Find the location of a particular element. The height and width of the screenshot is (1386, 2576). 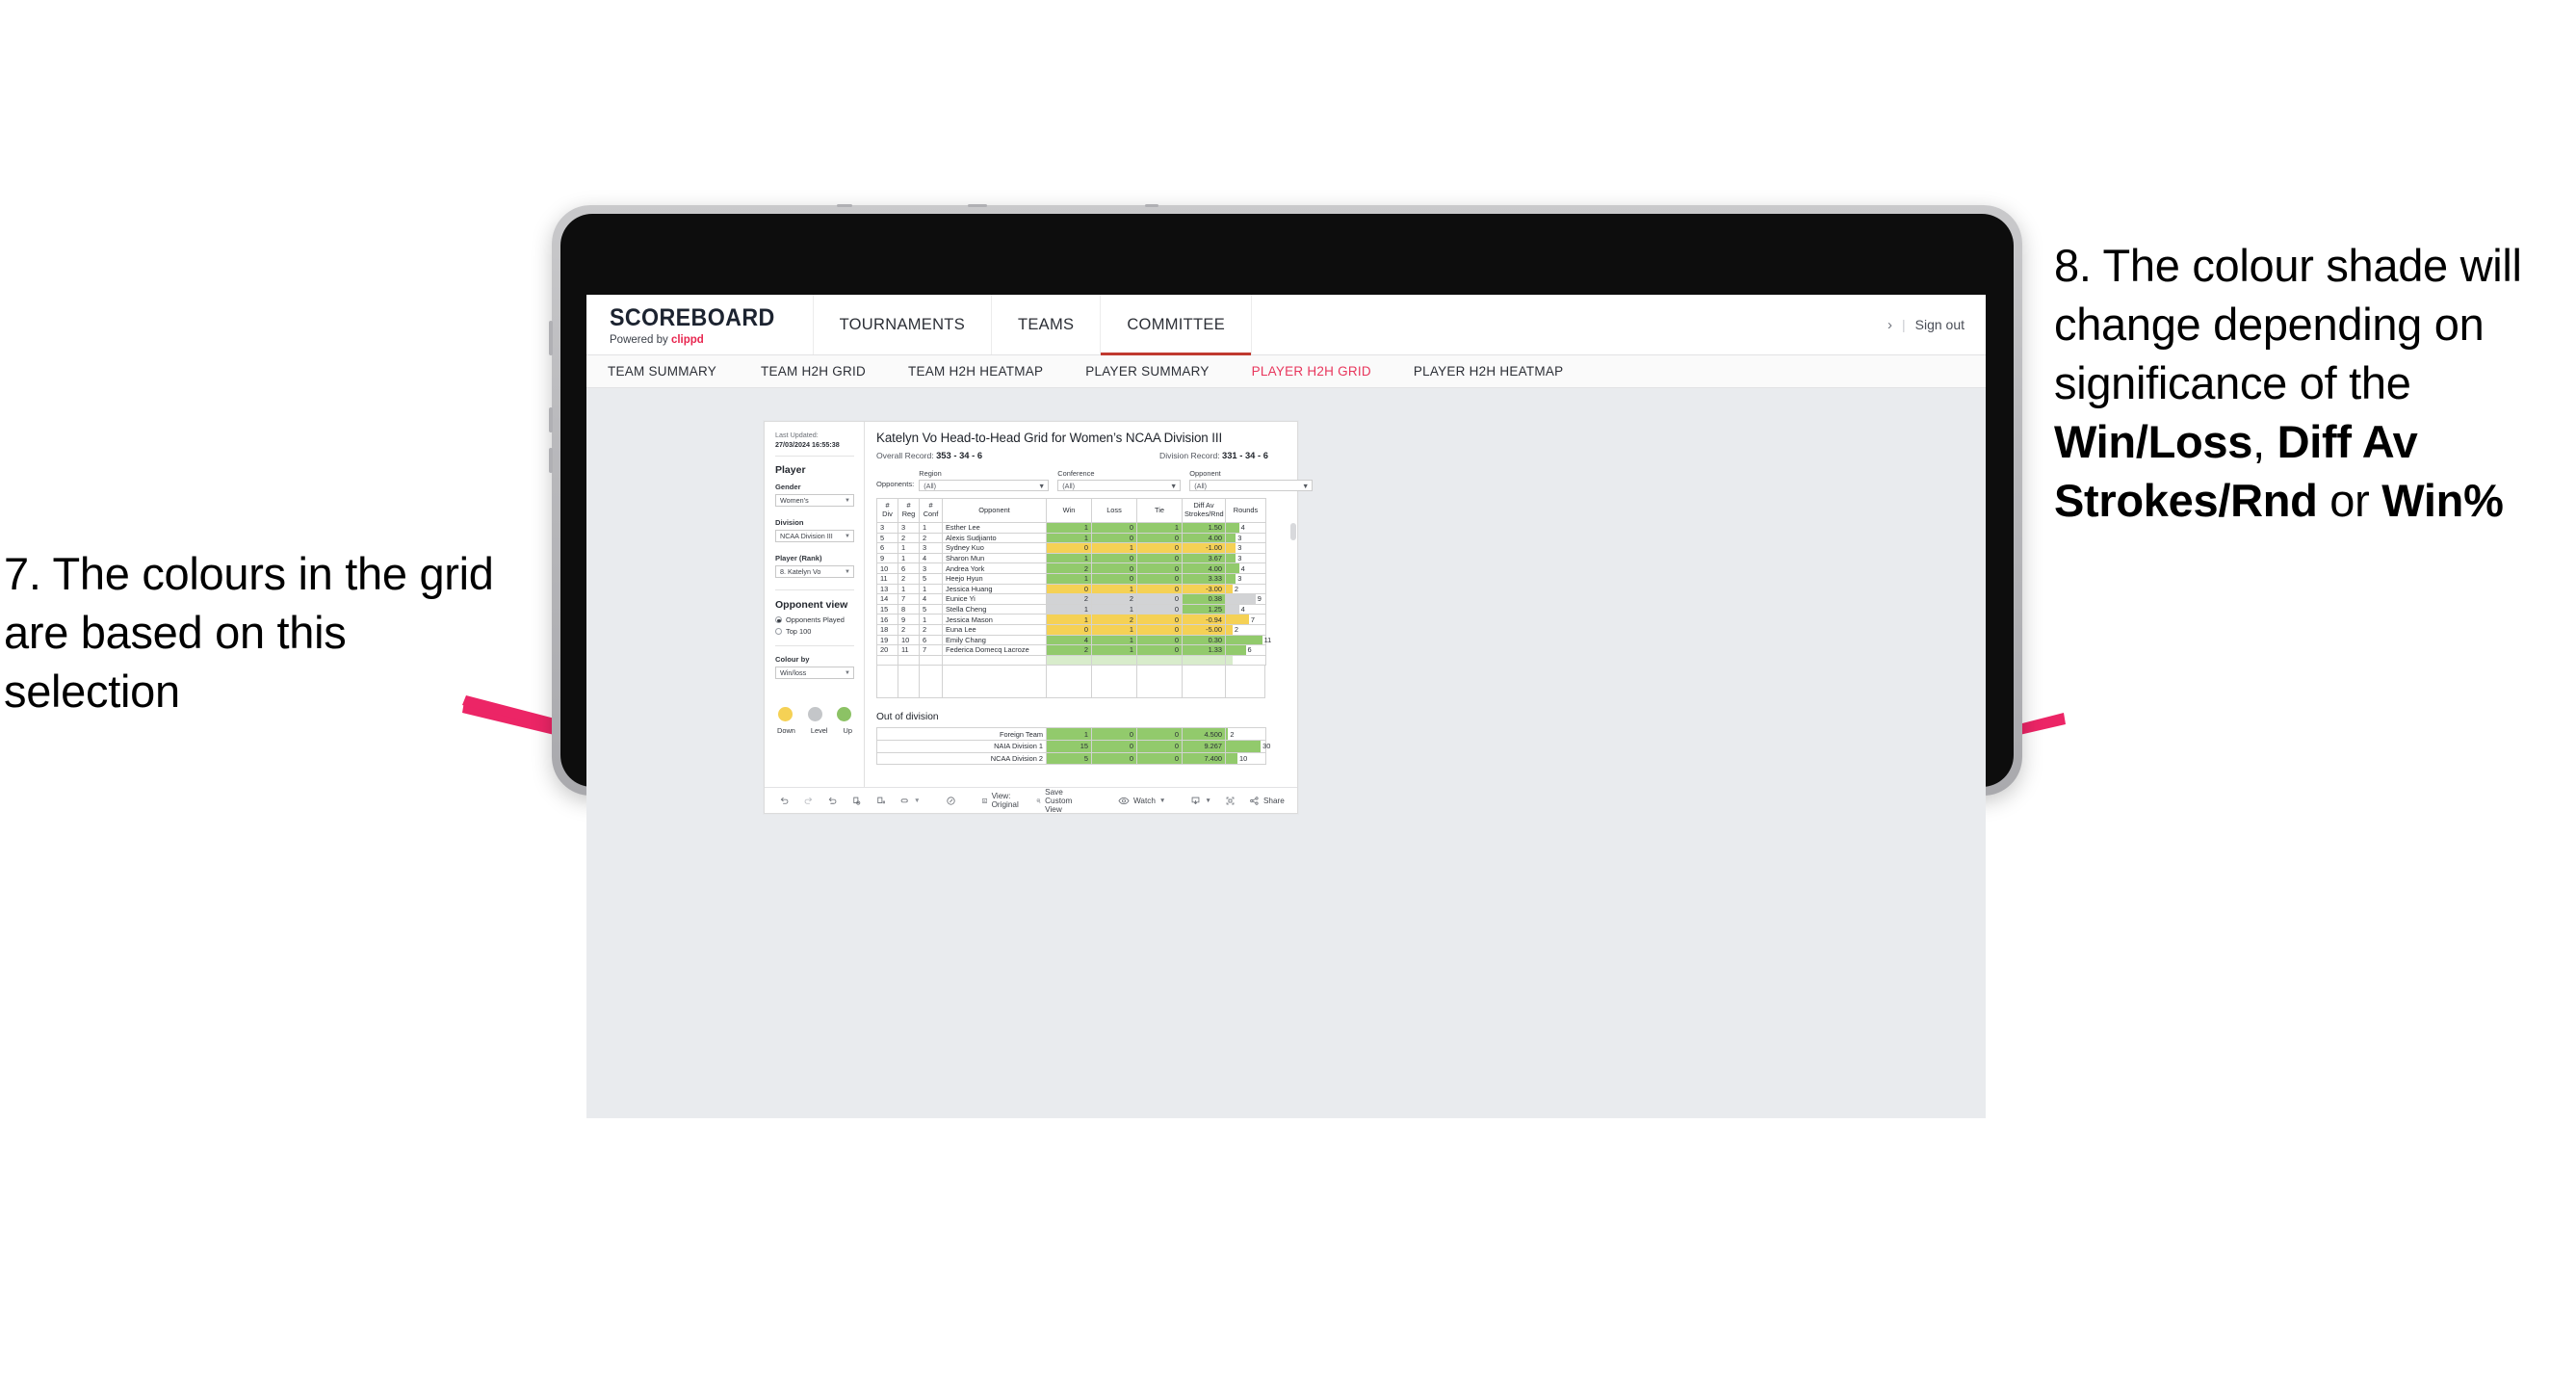

view-original-button: View: Original is located at coordinates (1002, 800).